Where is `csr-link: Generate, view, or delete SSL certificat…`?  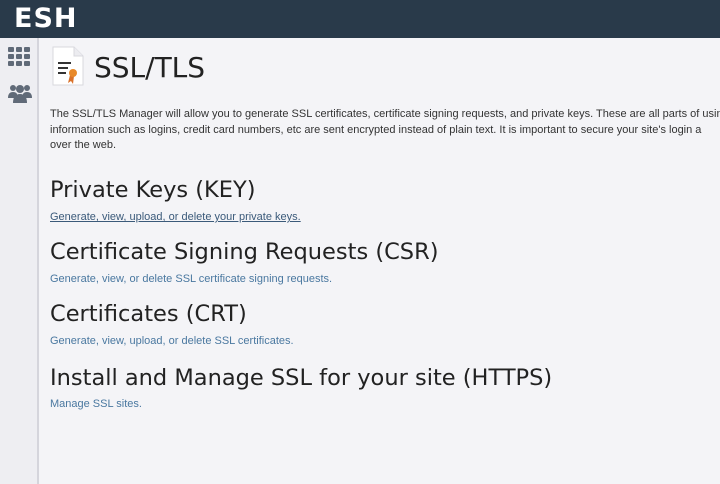 csr-link: Generate, view, or delete SSL certificat… is located at coordinates (191, 279).